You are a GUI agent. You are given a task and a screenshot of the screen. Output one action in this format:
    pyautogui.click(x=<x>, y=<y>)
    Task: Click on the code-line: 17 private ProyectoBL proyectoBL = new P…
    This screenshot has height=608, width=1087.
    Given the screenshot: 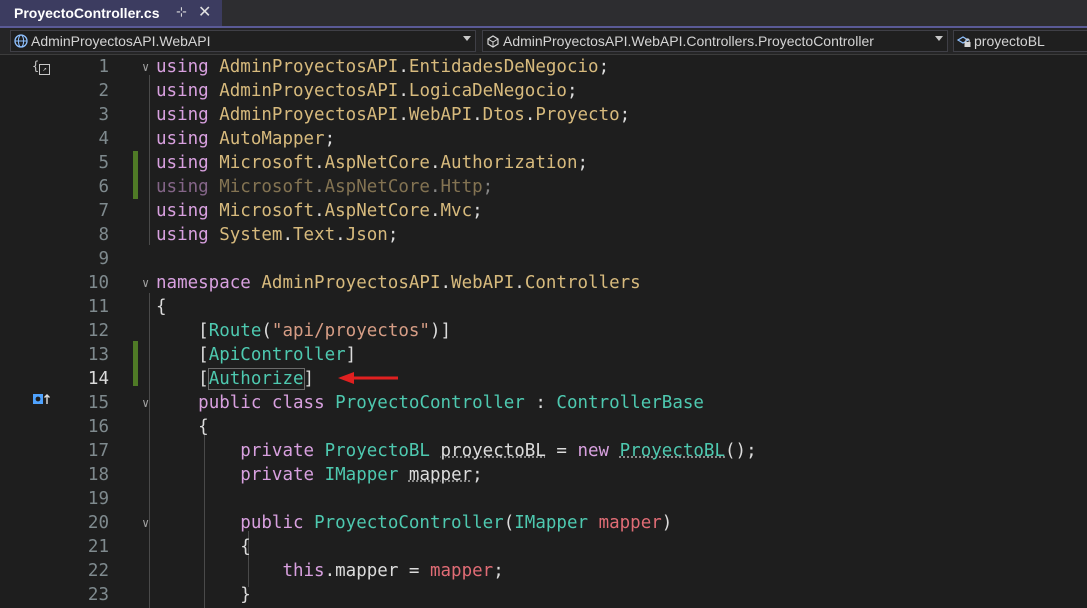 What is the action you would take?
    pyautogui.click(x=543, y=451)
    